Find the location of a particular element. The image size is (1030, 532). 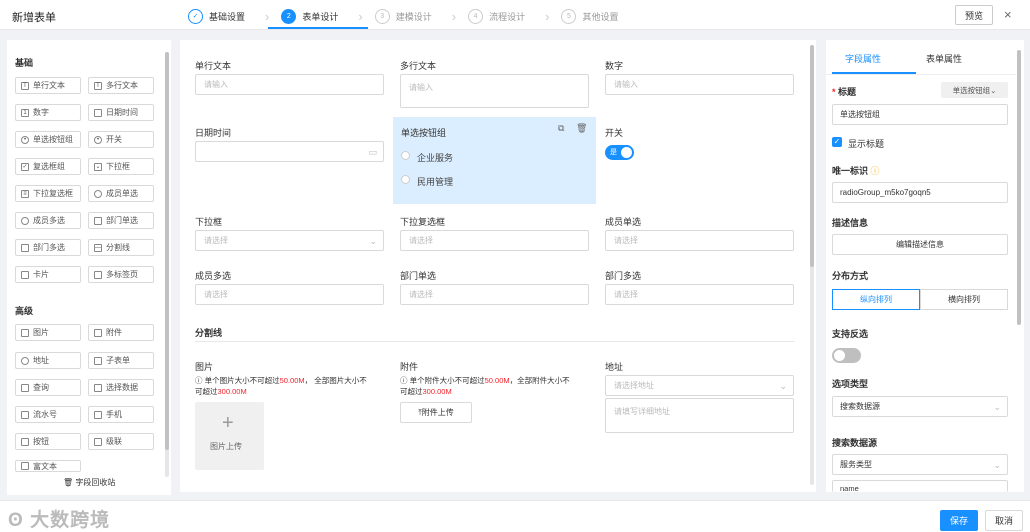

palette-item-label: 选择数据 is located at coordinates (122, 387).